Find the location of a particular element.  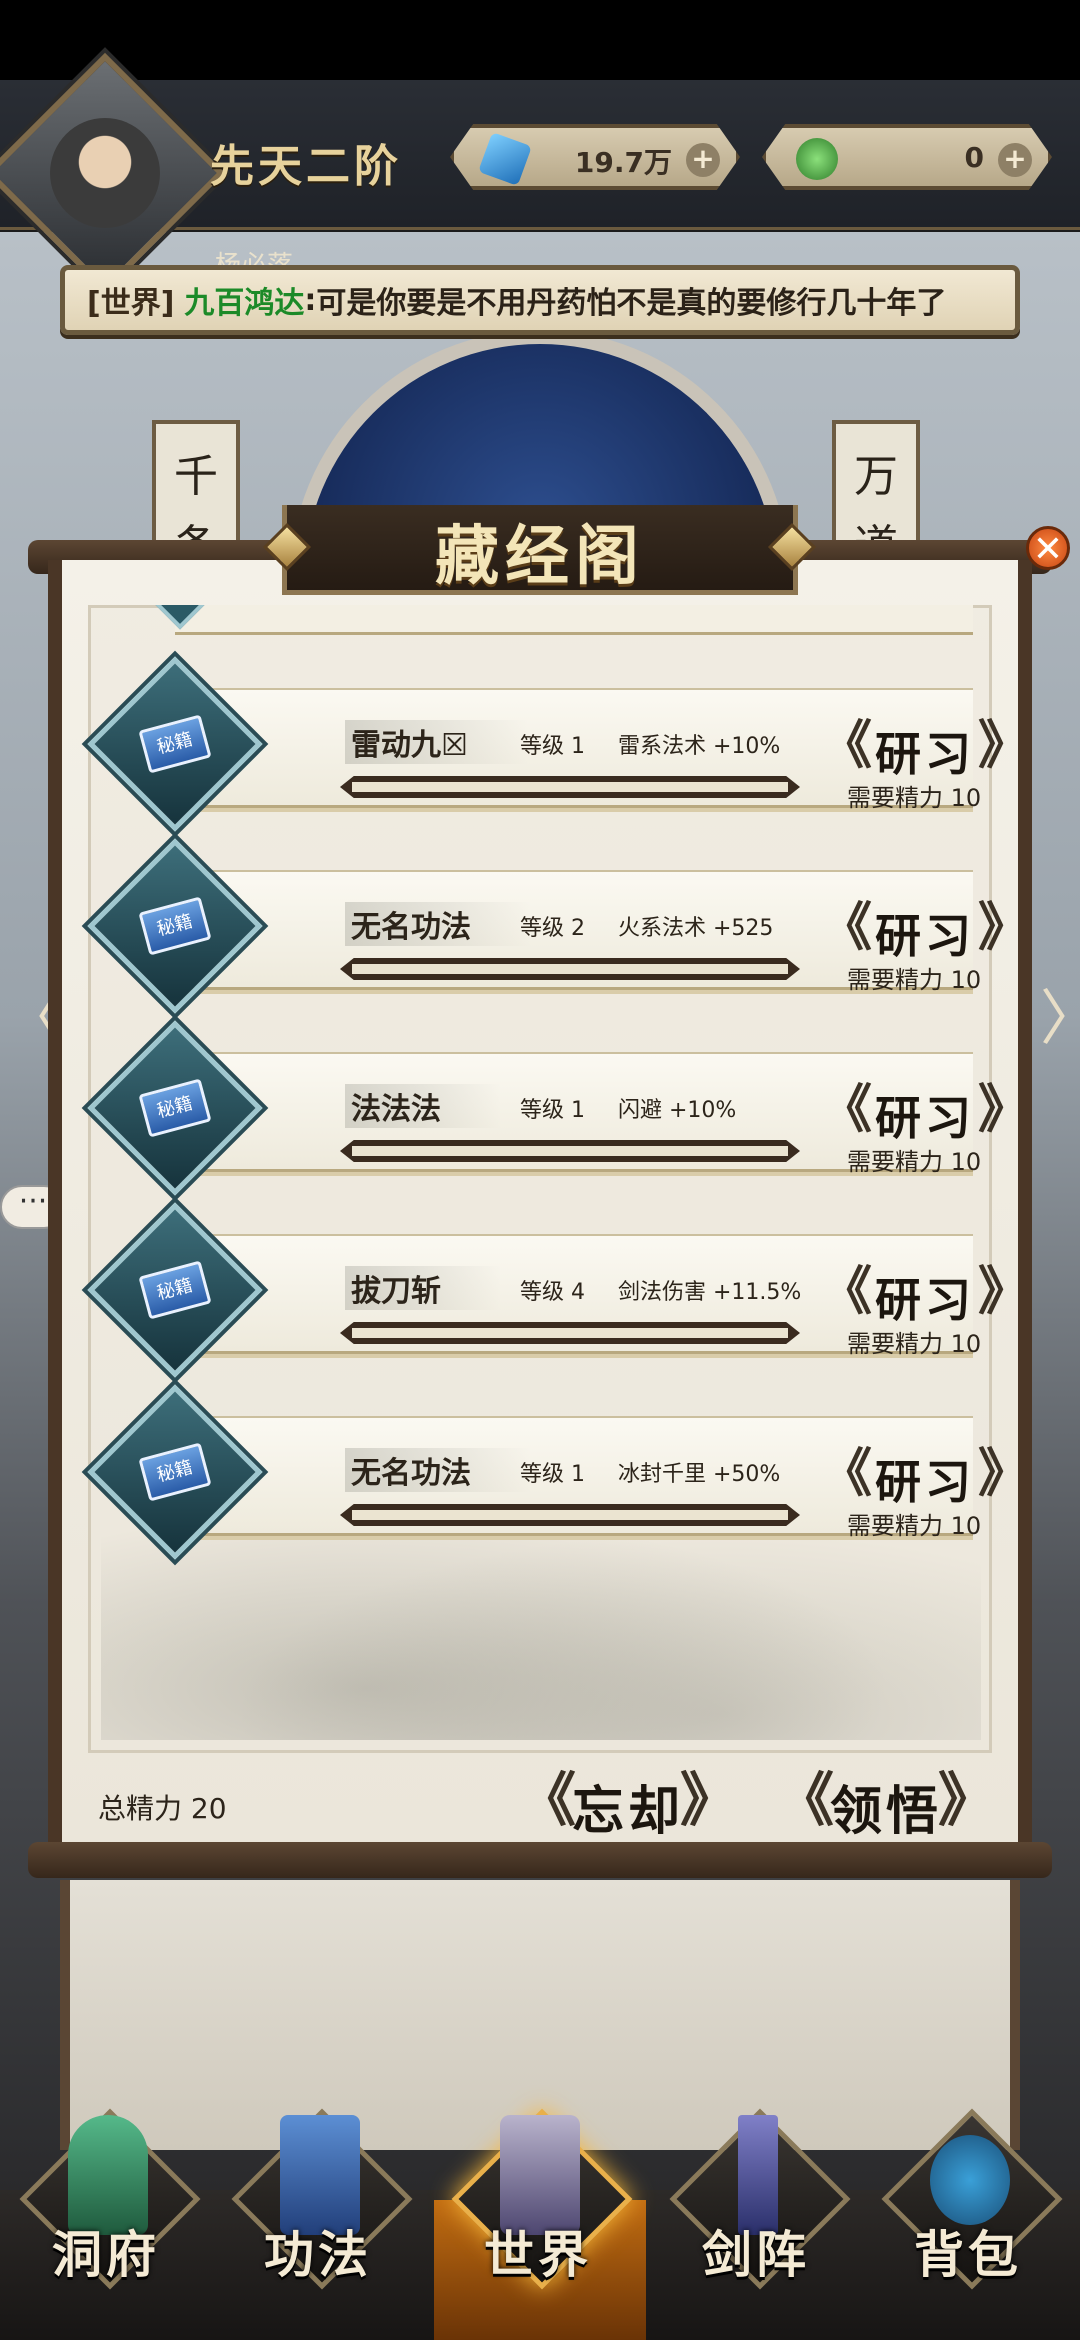

partial-card is located at coordinates (574, 620).